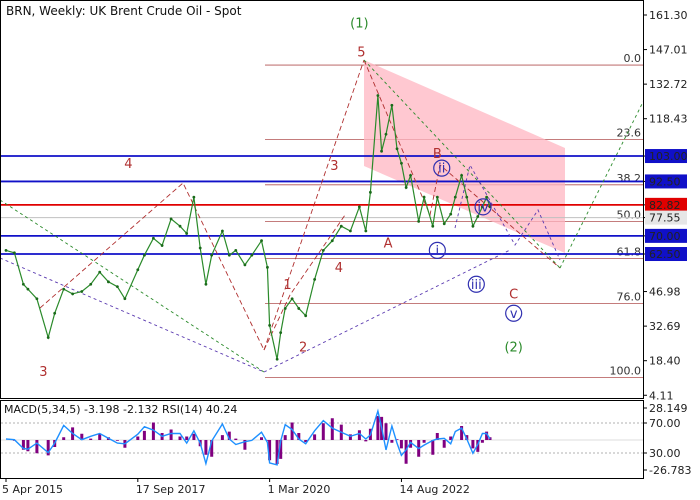 The height and width of the screenshot is (500, 700). I want to click on wave-label-11: A, so click(388, 244).